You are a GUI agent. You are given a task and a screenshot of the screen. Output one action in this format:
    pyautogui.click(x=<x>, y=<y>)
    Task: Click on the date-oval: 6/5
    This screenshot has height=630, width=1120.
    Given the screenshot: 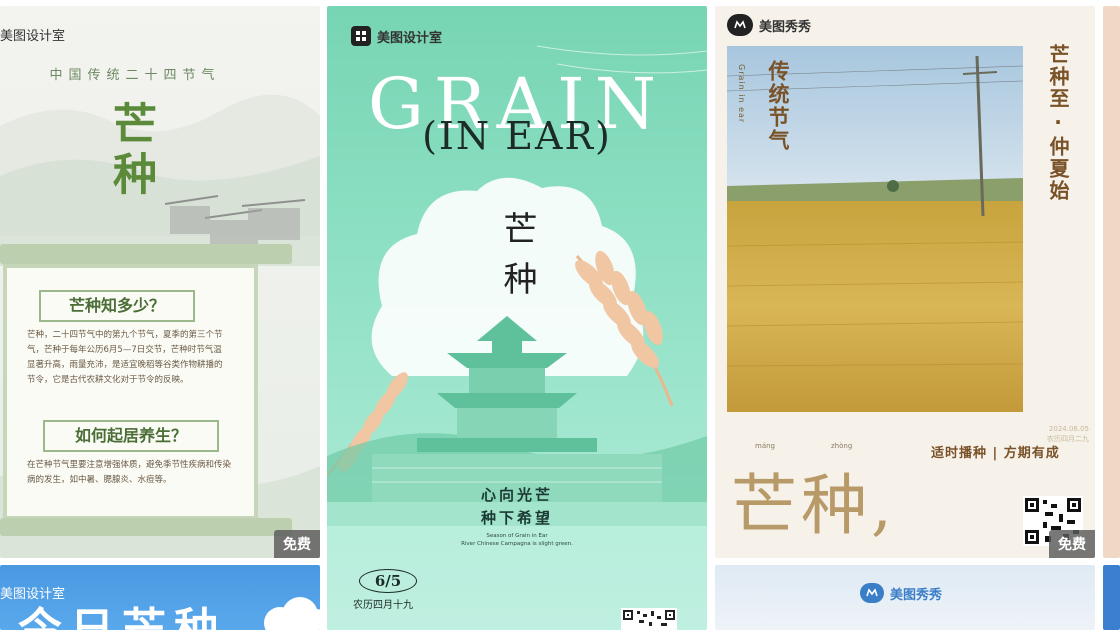 What is the action you would take?
    pyautogui.click(x=388, y=581)
    